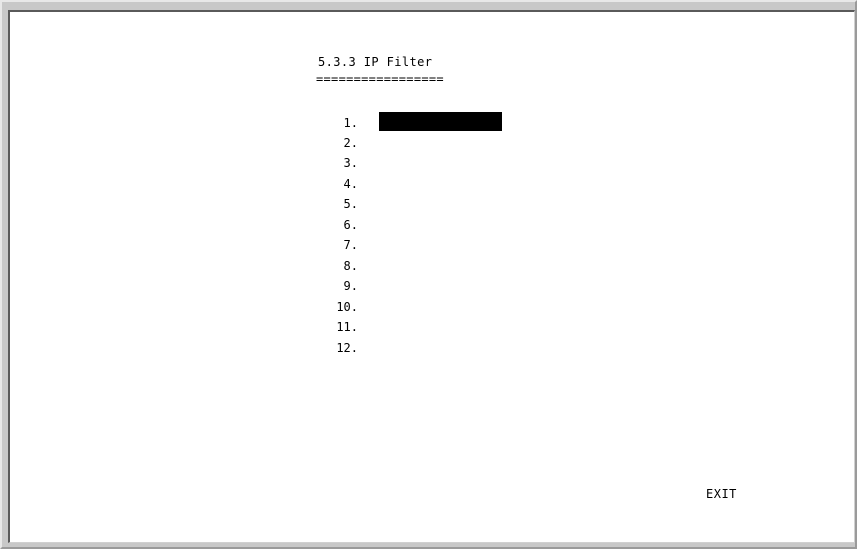 The height and width of the screenshot is (549, 857). Describe the element at coordinates (350, 204) in the screenshot. I see `entry-number: 5.` at that location.